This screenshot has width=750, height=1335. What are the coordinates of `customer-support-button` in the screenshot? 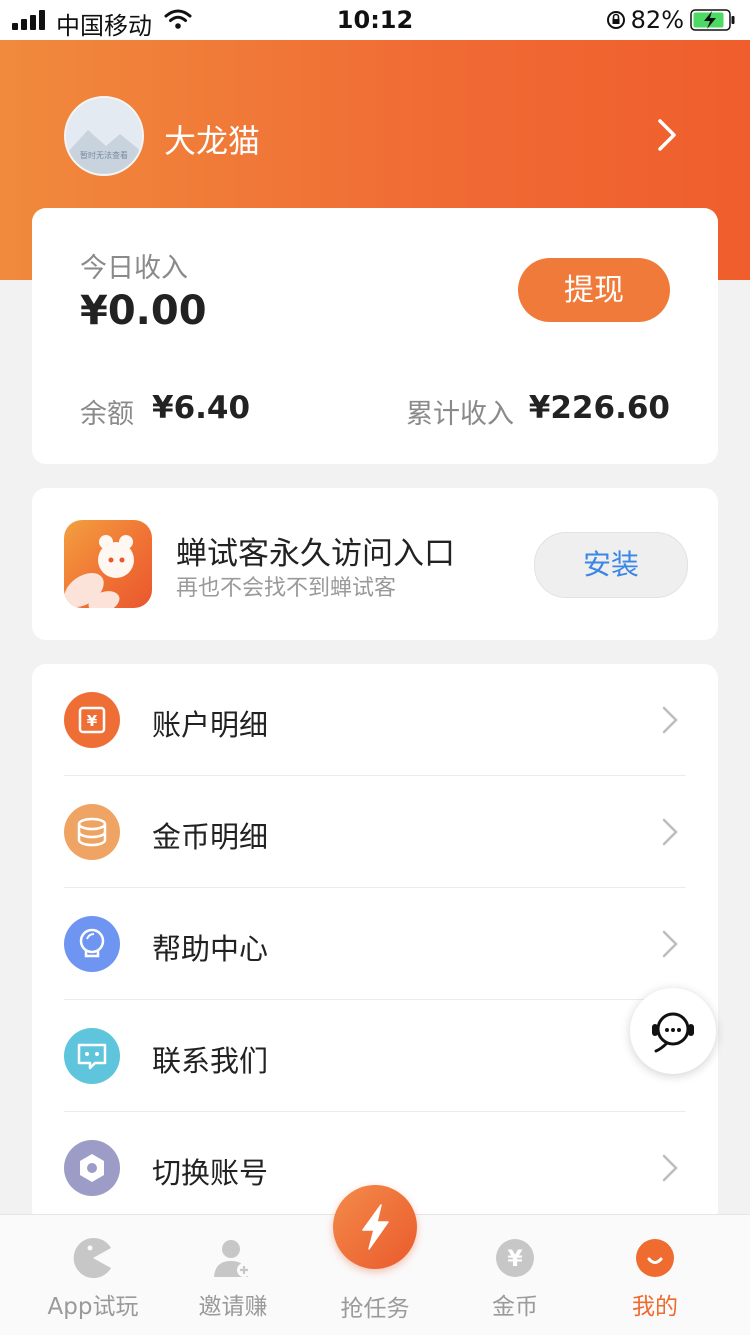 It's located at (673, 1031).